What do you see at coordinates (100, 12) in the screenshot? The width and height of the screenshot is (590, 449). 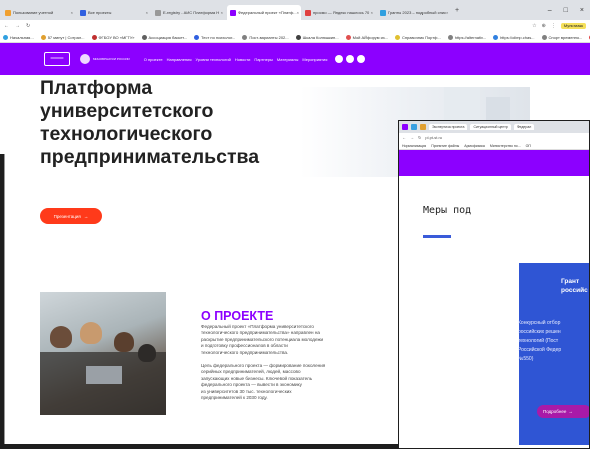 I see `tab-label: Все проекты` at bounding box center [100, 12].